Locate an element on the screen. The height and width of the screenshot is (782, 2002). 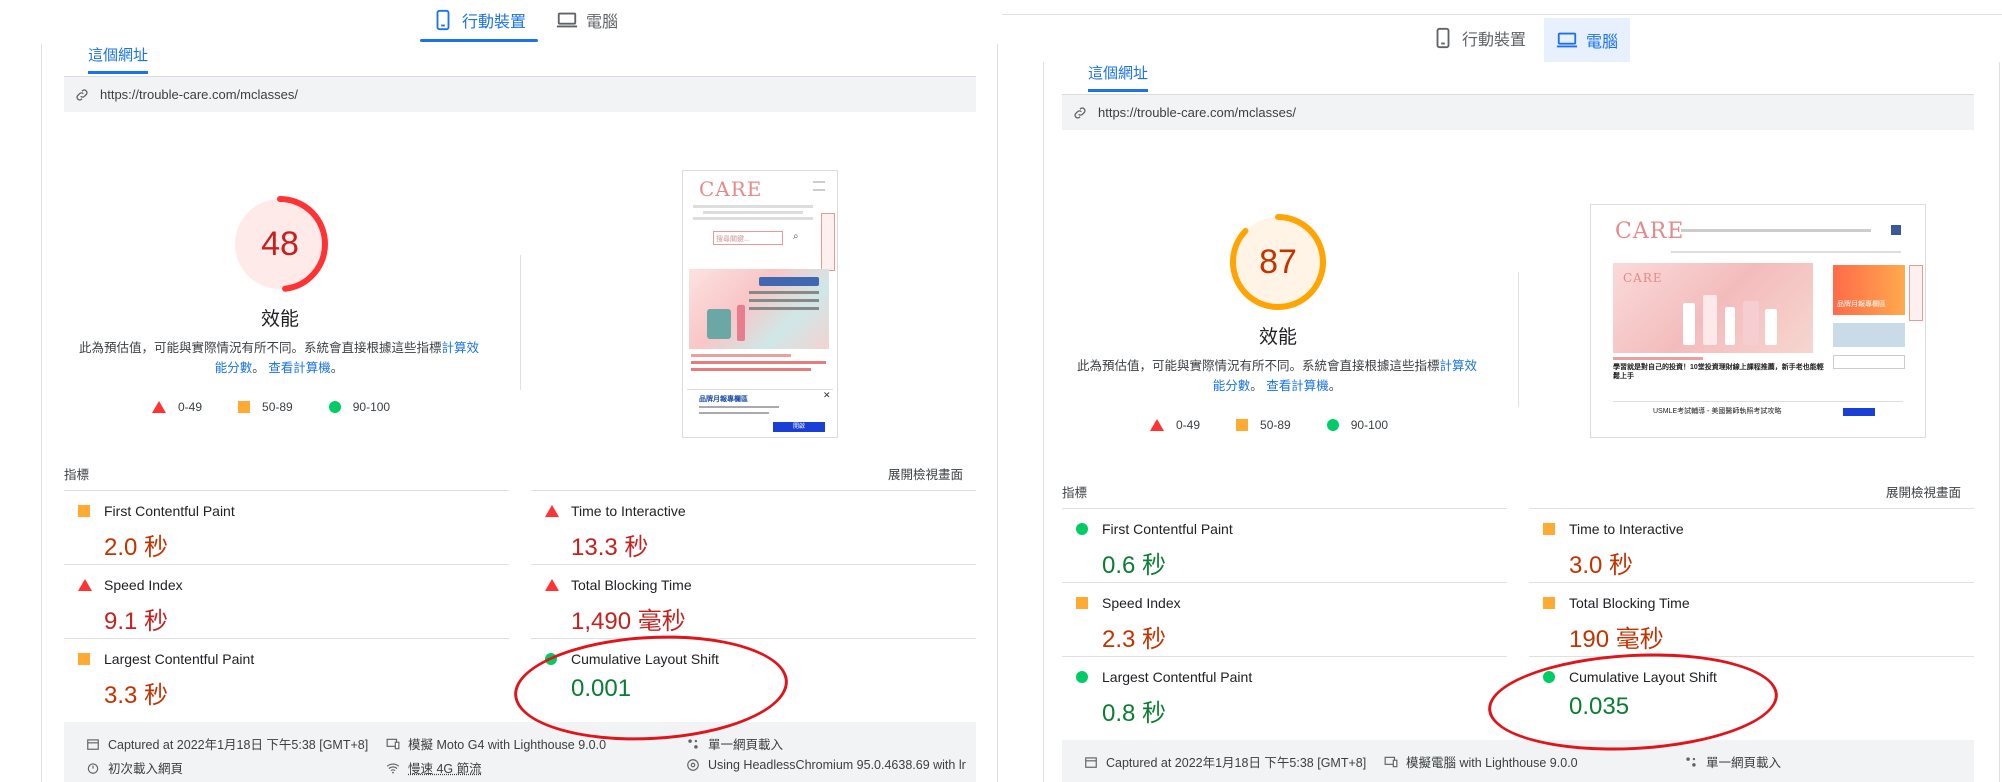
metric-fcp-value: 2.0 秒 is located at coordinates (136, 547).